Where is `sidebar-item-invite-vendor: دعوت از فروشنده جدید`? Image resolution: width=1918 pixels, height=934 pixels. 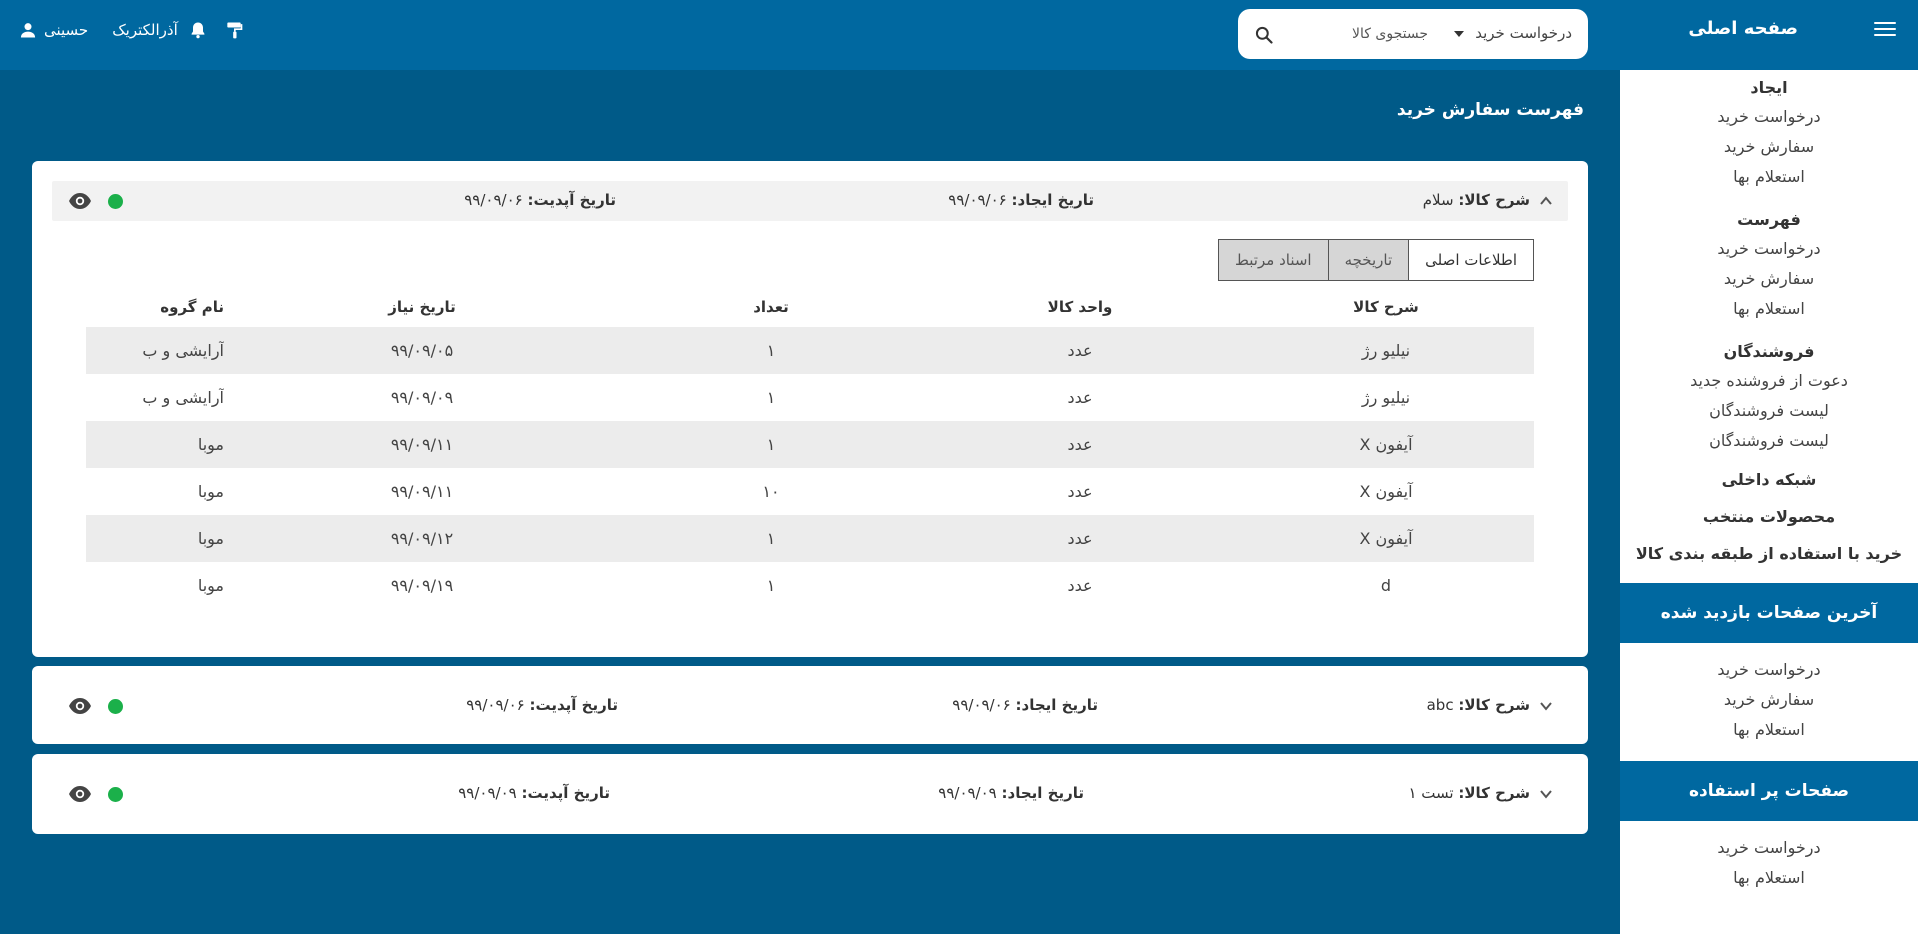
sidebar-item-invite-vendor: دعوت از فروشنده جدید is located at coordinates (1769, 381).